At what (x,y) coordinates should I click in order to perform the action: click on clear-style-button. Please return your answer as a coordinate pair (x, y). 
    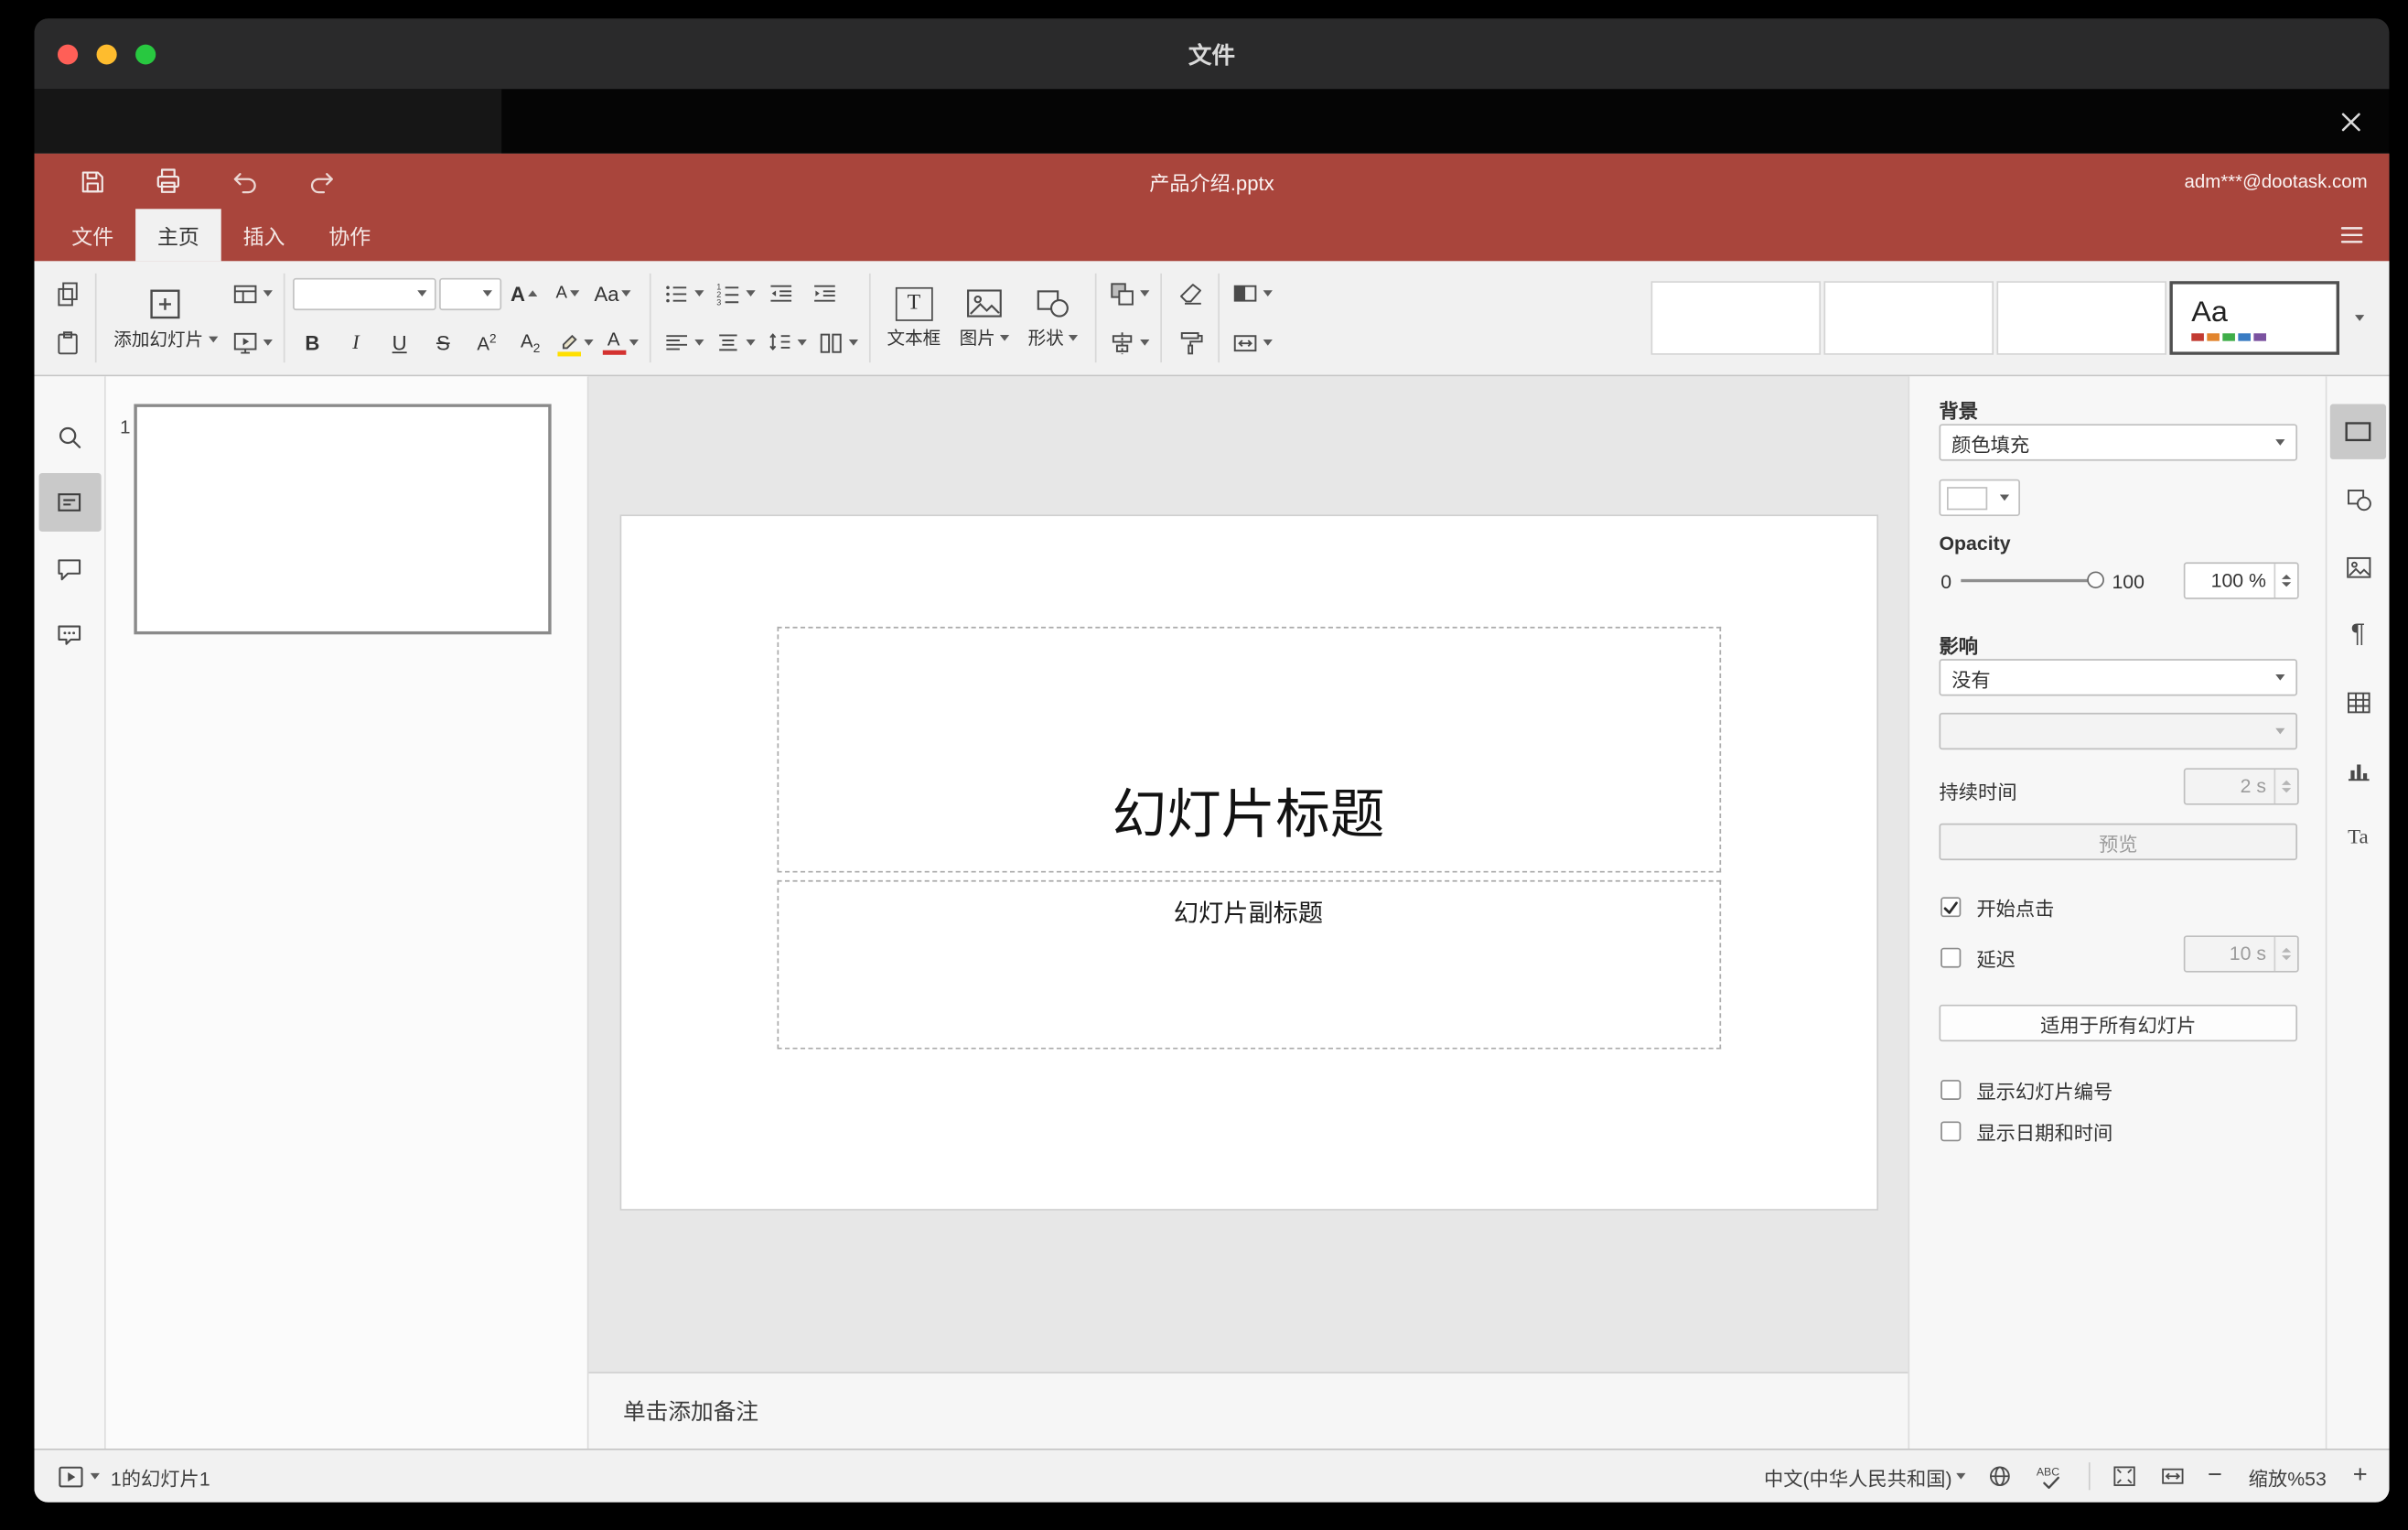
    Looking at the image, I should click on (1190, 294).